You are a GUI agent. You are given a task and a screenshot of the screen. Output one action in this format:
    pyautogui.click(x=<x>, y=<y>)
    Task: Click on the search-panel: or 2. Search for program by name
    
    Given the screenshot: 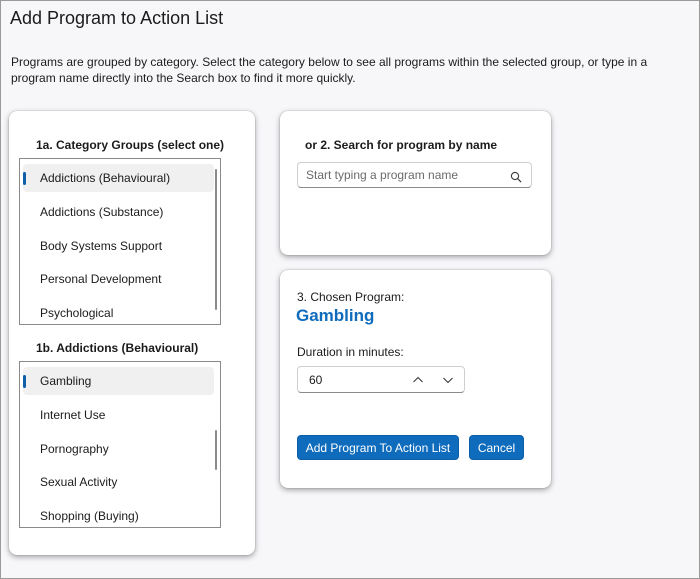 What is the action you would take?
    pyautogui.click(x=415, y=183)
    